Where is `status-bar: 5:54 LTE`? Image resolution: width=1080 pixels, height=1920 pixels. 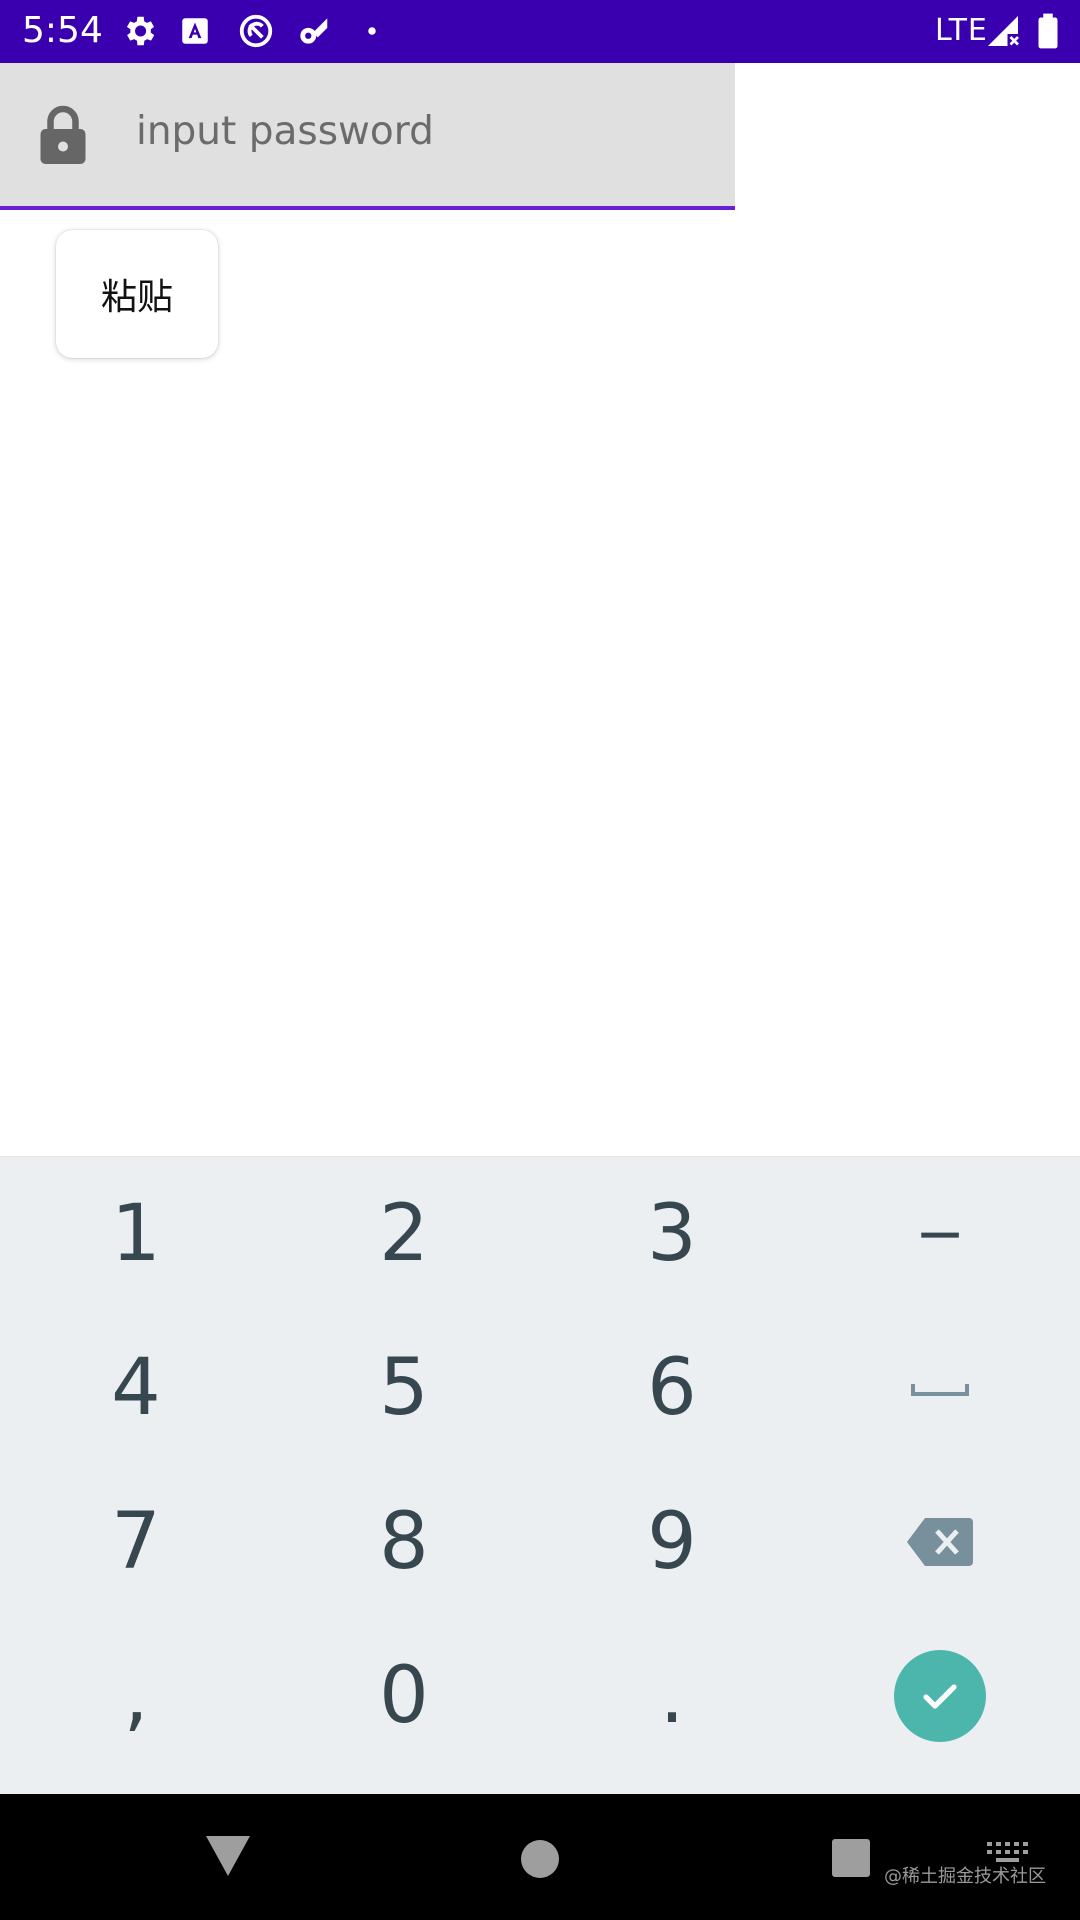
status-bar: 5:54 LTE is located at coordinates (540, 31).